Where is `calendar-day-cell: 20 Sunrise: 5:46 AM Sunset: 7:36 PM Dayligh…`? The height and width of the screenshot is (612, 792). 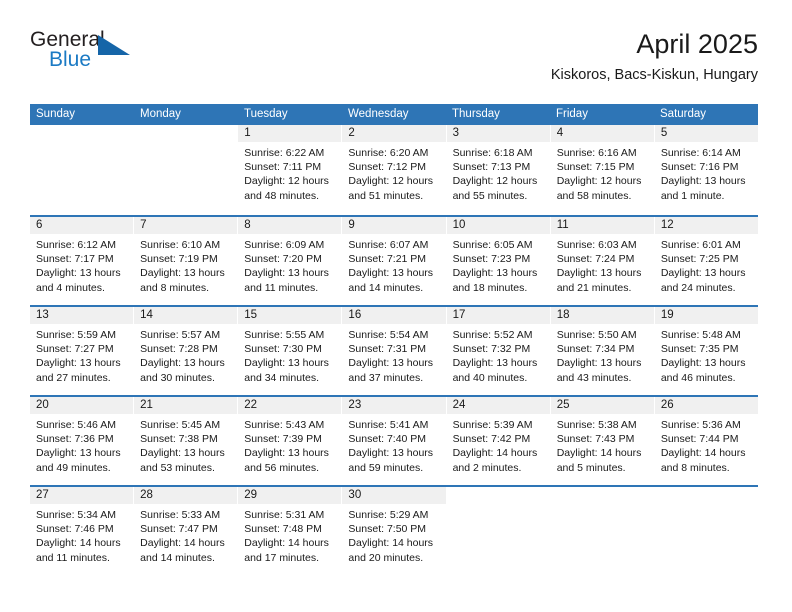 calendar-day-cell: 20 Sunrise: 5:46 AM Sunset: 7:36 PM Dayligh… is located at coordinates (82, 441).